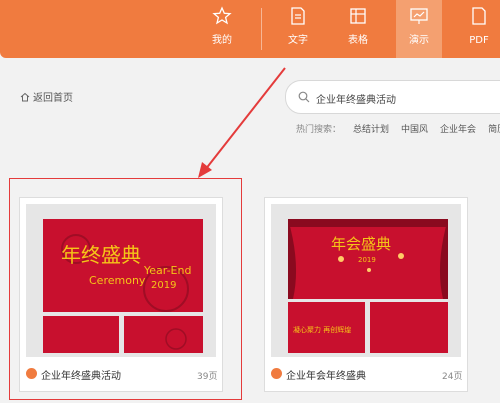  What do you see at coordinates (276, 373) in the screenshot?
I see `wps-logo-icon` at bounding box center [276, 373].